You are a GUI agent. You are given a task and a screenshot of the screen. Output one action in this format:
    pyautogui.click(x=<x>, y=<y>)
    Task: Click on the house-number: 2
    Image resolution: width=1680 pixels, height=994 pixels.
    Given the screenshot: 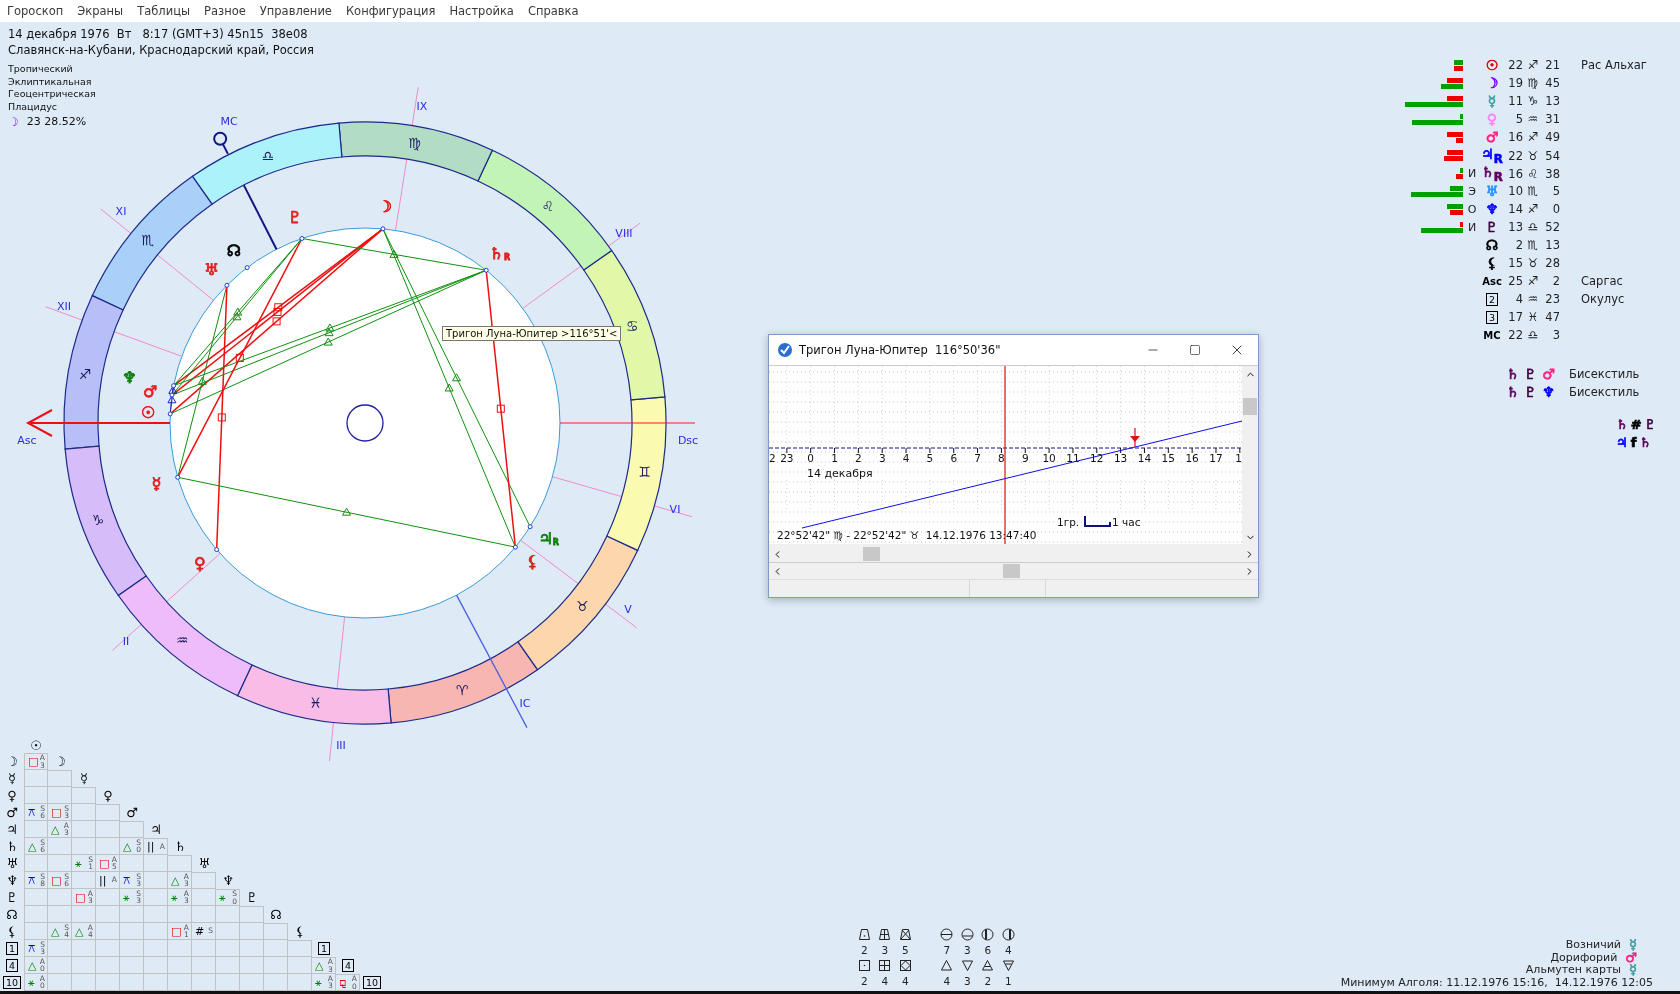 What is the action you would take?
    pyautogui.click(x=1491, y=299)
    